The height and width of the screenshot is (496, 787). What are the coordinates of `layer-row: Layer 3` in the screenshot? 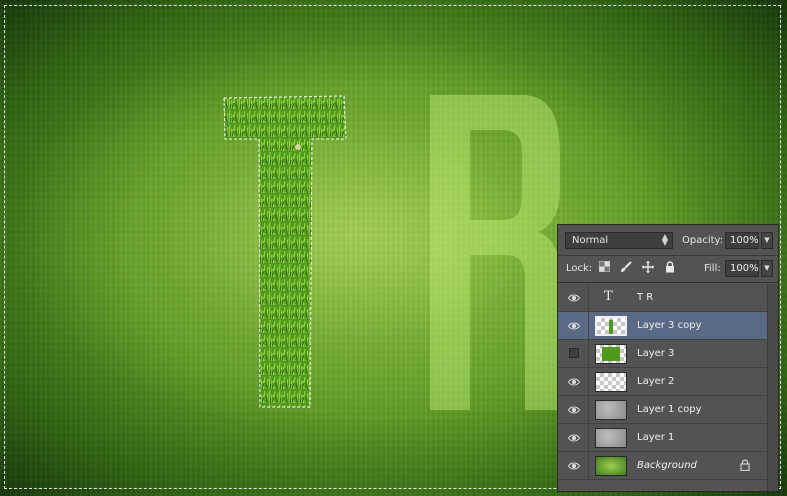 It's located at (663, 354).